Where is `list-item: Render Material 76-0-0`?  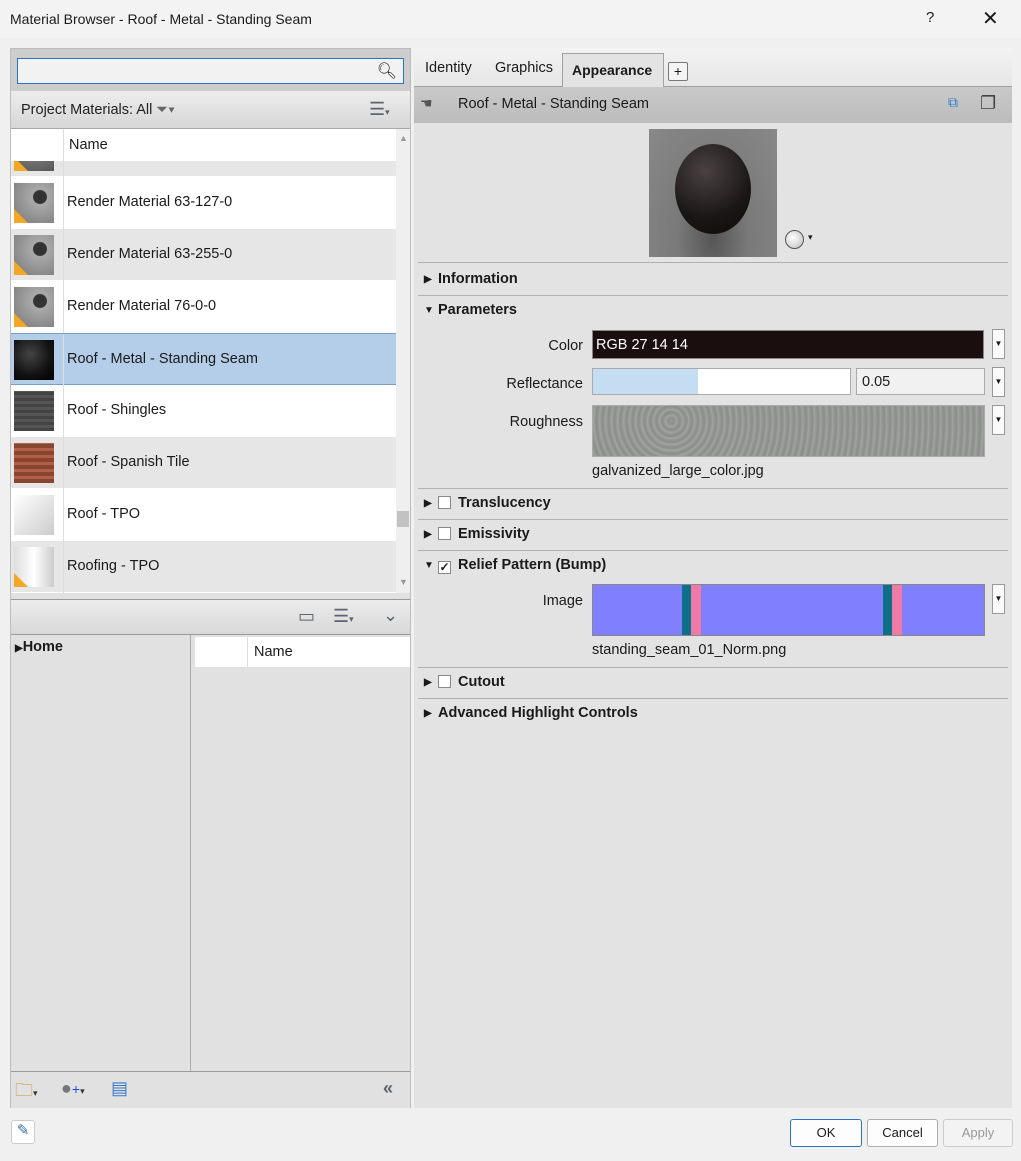
list-item: Render Material 76-0-0 is located at coordinates (203, 307).